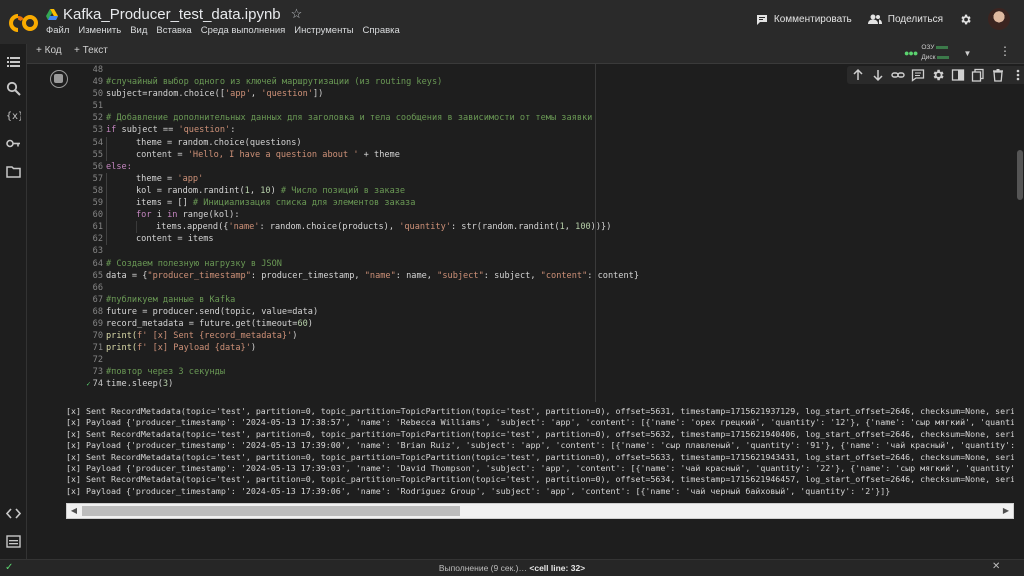 The image size is (1024, 576). What do you see at coordinates (273, 154) in the screenshot?
I see `code-string: 'Hello, I have a question about '` at bounding box center [273, 154].